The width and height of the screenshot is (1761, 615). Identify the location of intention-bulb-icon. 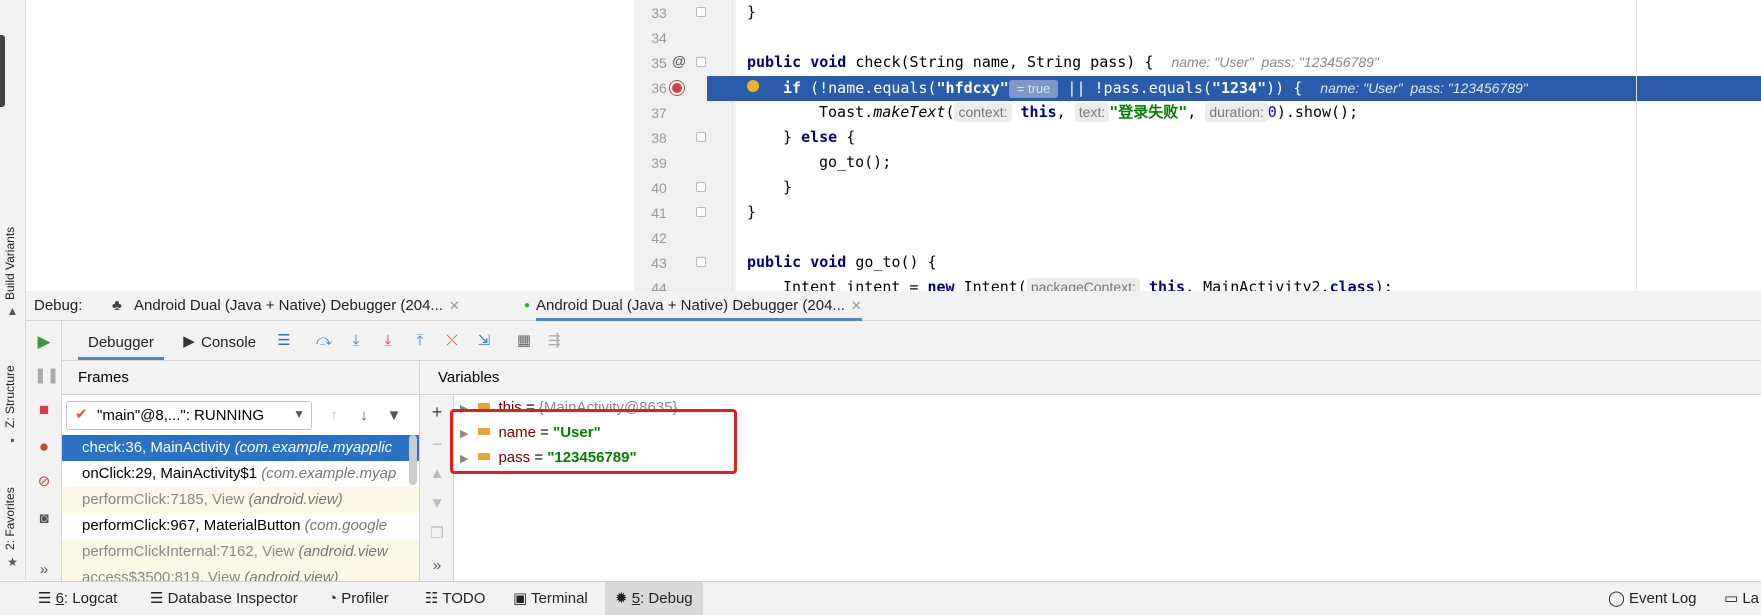
(753, 86).